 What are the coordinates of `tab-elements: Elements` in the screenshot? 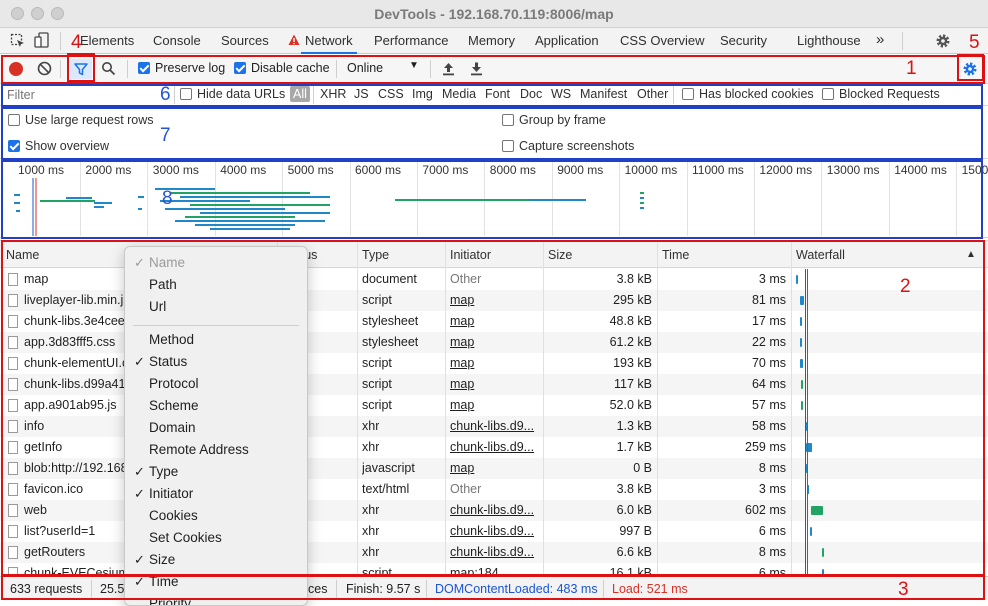 It's located at (107, 40).